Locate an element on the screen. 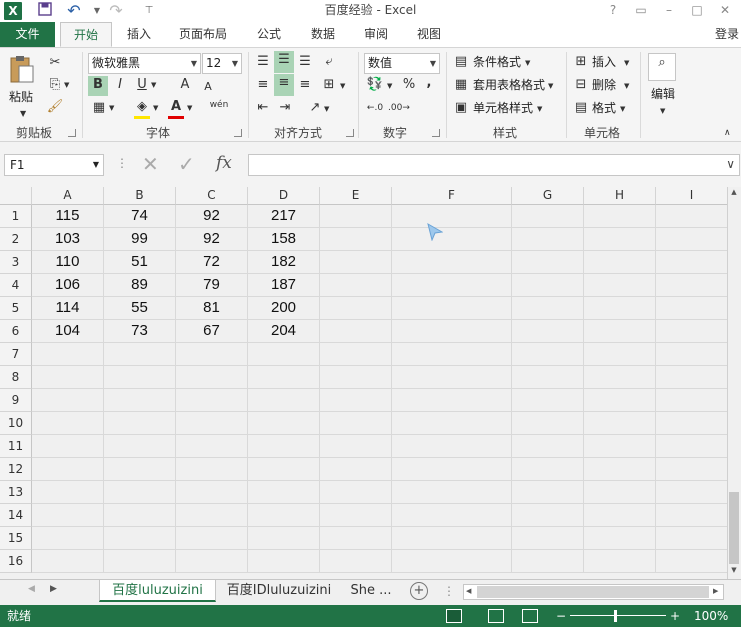 The height and width of the screenshot is (627, 741). column-header: E is located at coordinates (356, 196).